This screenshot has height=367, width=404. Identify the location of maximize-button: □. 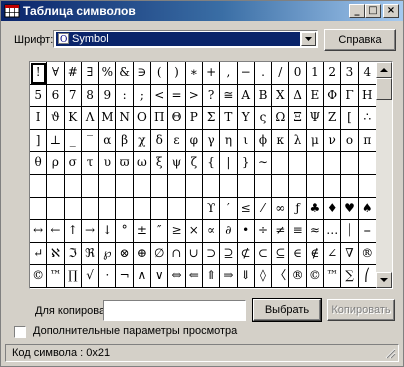
(373, 11).